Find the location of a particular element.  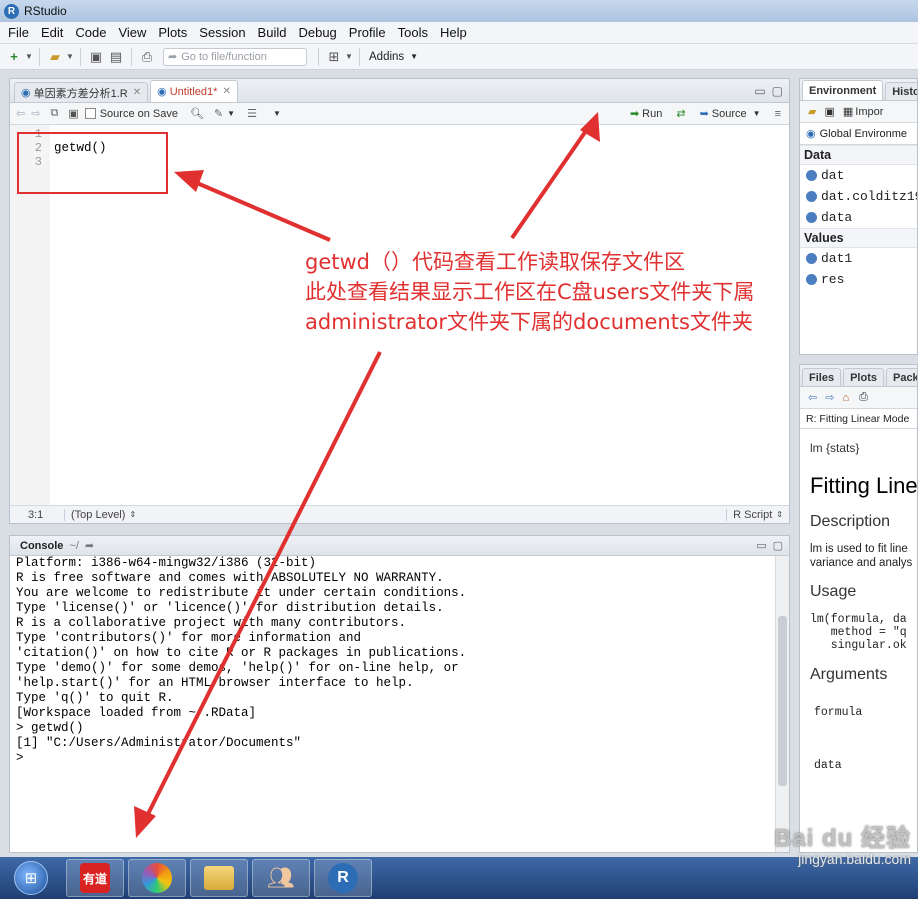

youdao-icon: 有道 is located at coordinates (95, 878).